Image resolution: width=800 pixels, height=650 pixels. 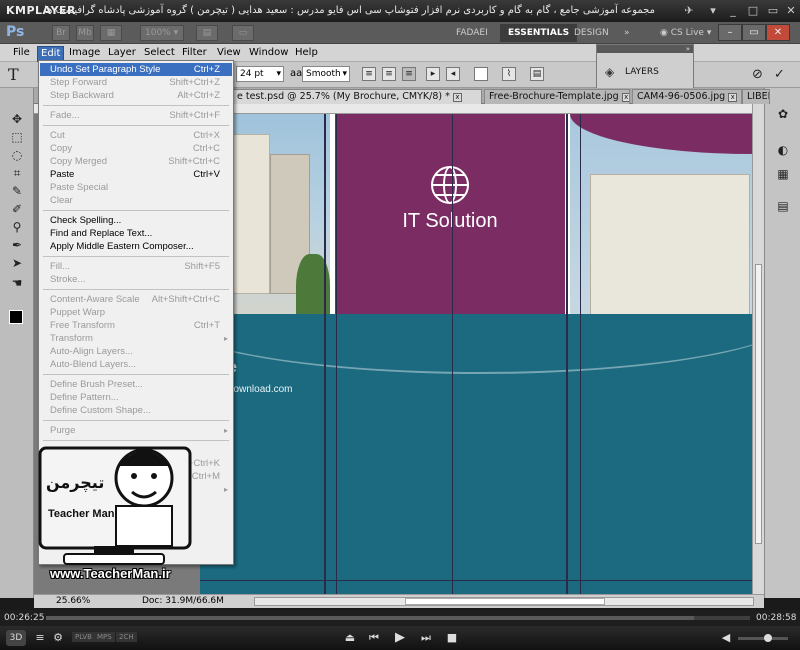 What do you see at coordinates (509, 74) in the screenshot?
I see `warp-text-icon: ⌇` at bounding box center [509, 74].